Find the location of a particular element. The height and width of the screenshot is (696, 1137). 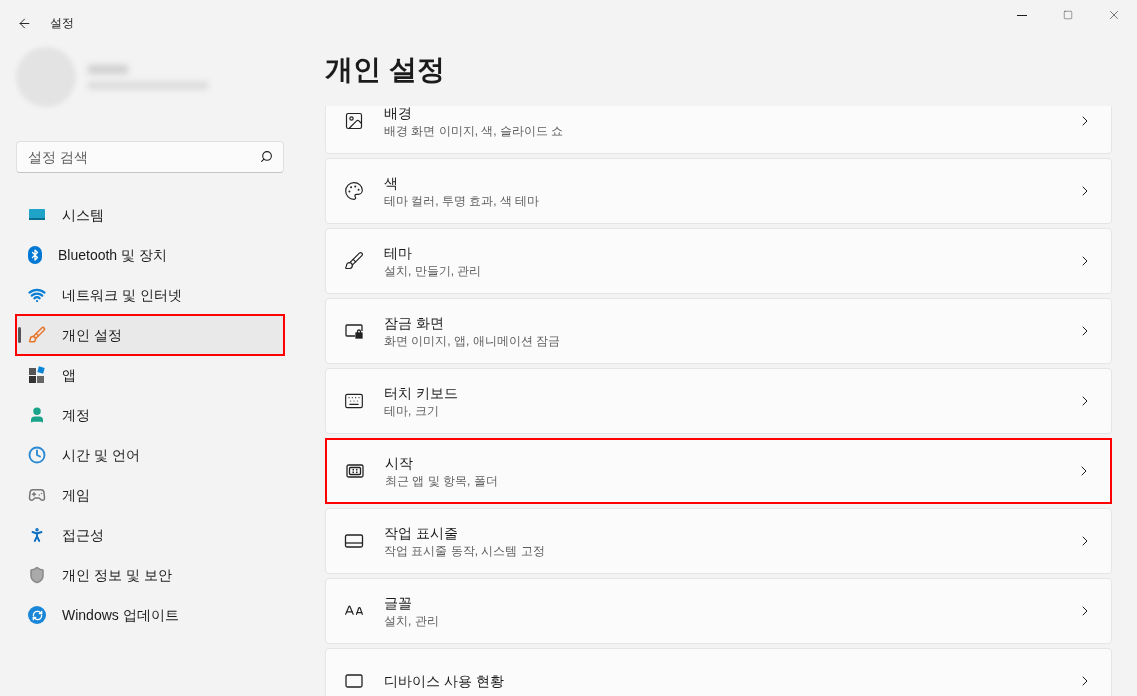

person-icon is located at coordinates (37, 415).